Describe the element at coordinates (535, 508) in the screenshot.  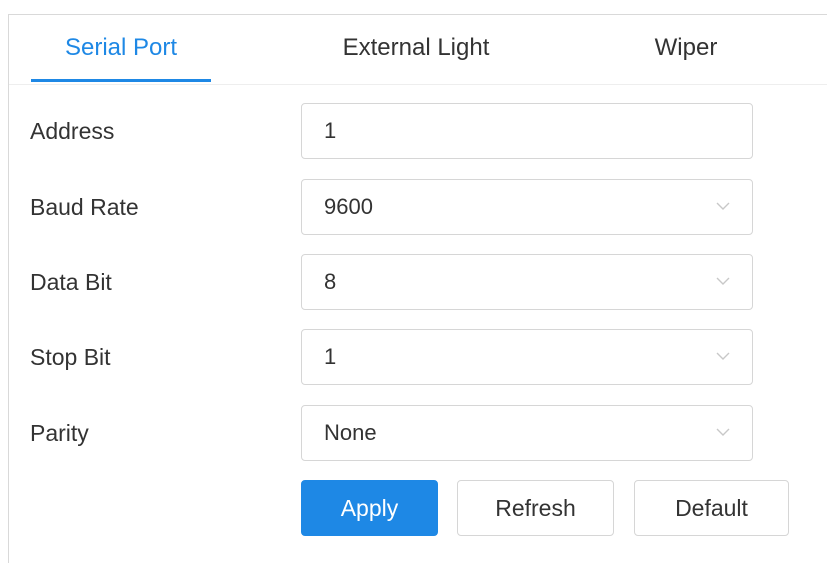
I see `refresh-button: Refresh` at that location.